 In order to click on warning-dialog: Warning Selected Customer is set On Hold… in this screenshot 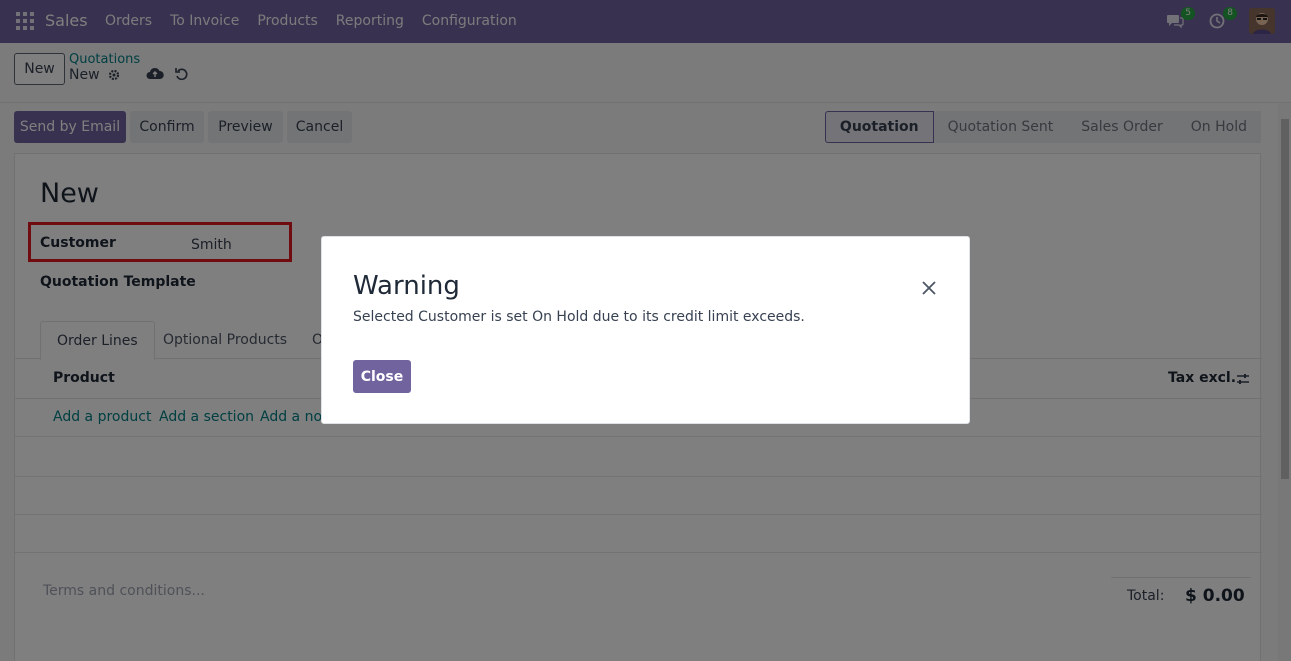, I will do `click(645, 330)`.